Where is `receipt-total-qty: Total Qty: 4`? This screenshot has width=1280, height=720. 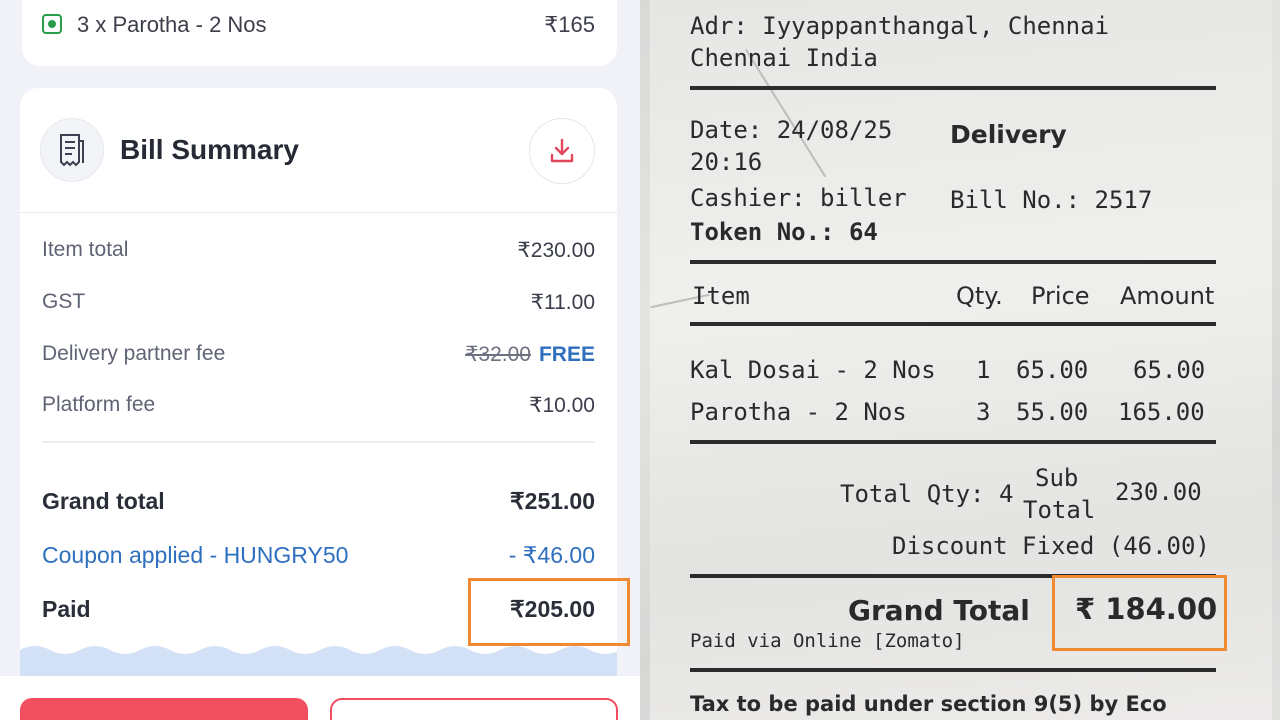 receipt-total-qty: Total Qty: 4 is located at coordinates (927, 494).